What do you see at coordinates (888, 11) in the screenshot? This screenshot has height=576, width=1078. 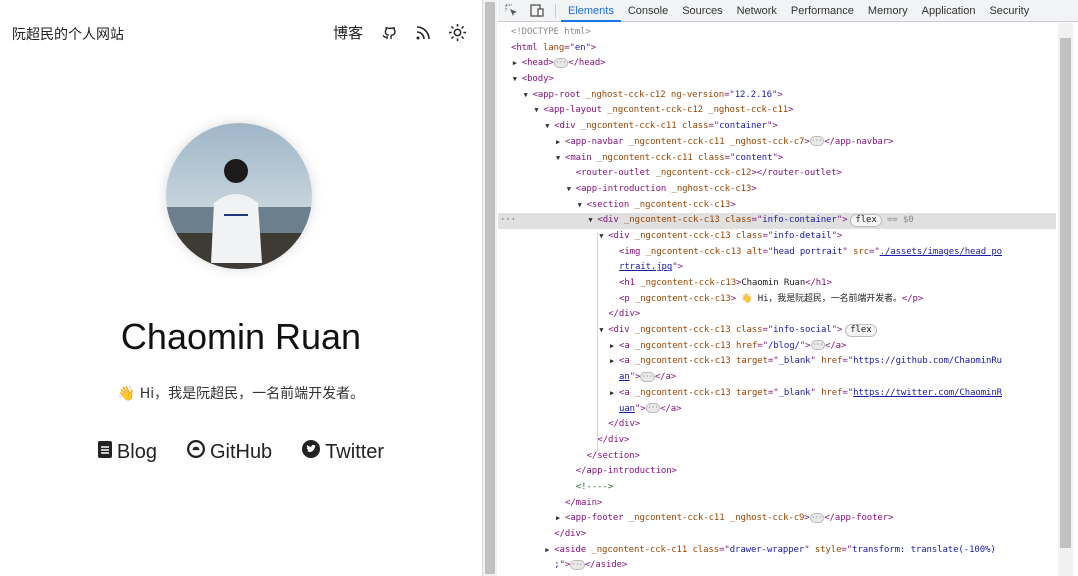 I see `tab-memory: Memory` at bounding box center [888, 11].